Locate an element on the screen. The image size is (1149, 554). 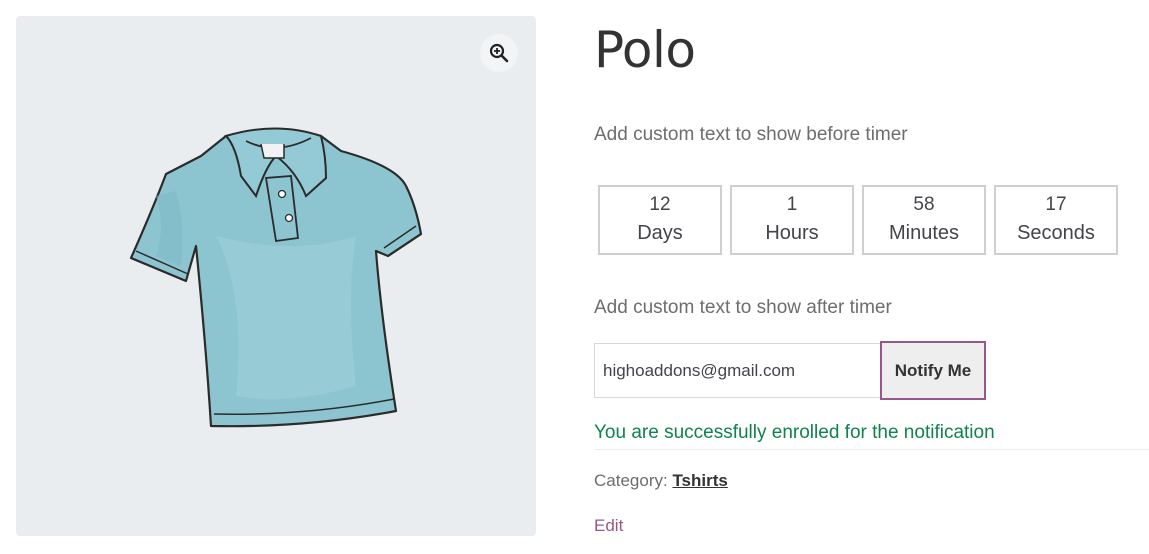
category-link: Tshirts is located at coordinates (699, 480).